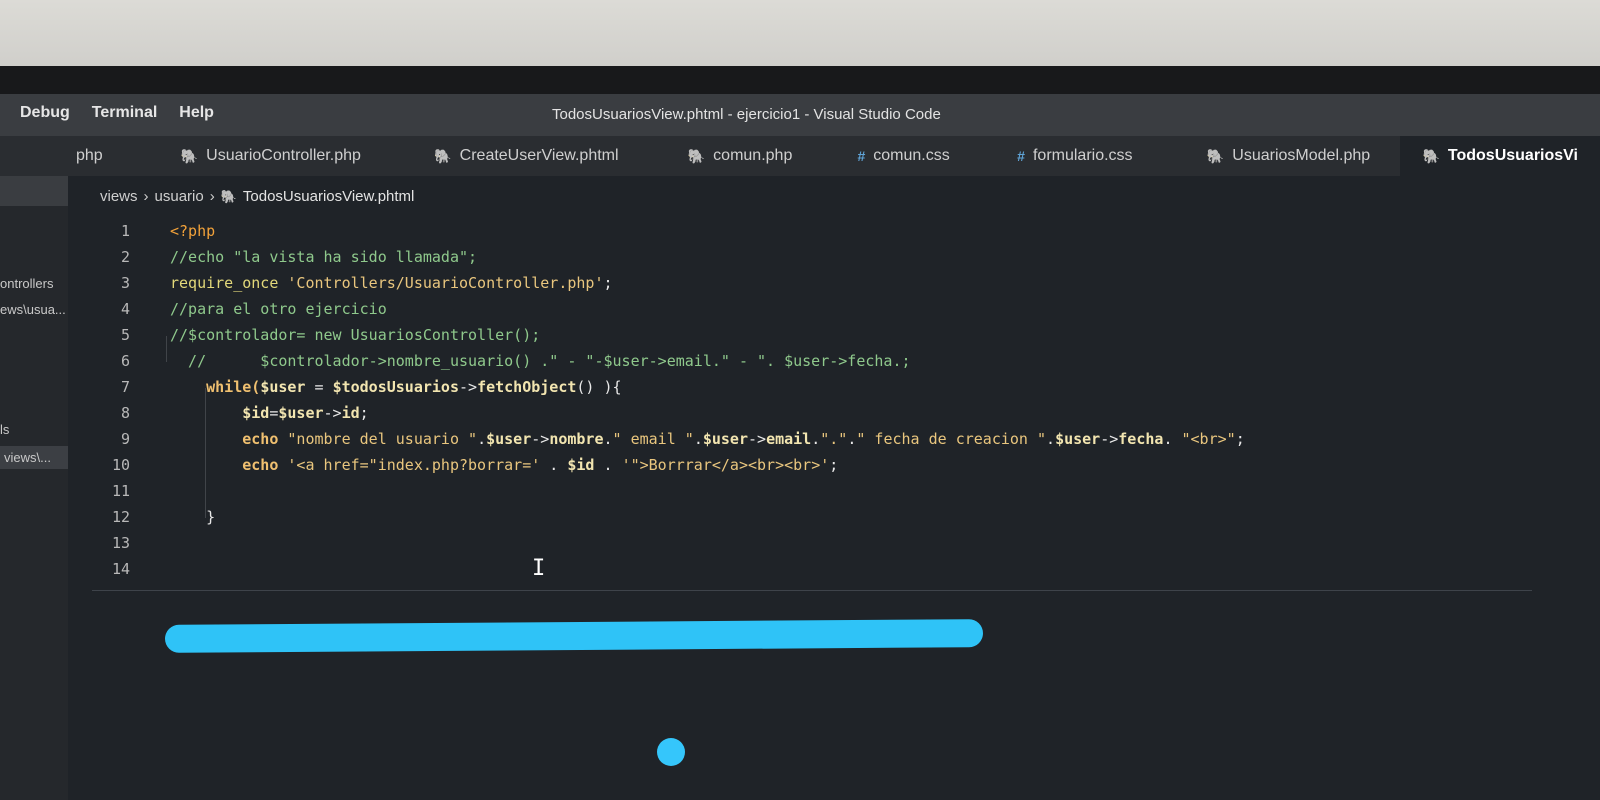 The width and height of the screenshot is (1600, 800). Describe the element at coordinates (125, 413) in the screenshot. I see `line-number: 8` at that location.